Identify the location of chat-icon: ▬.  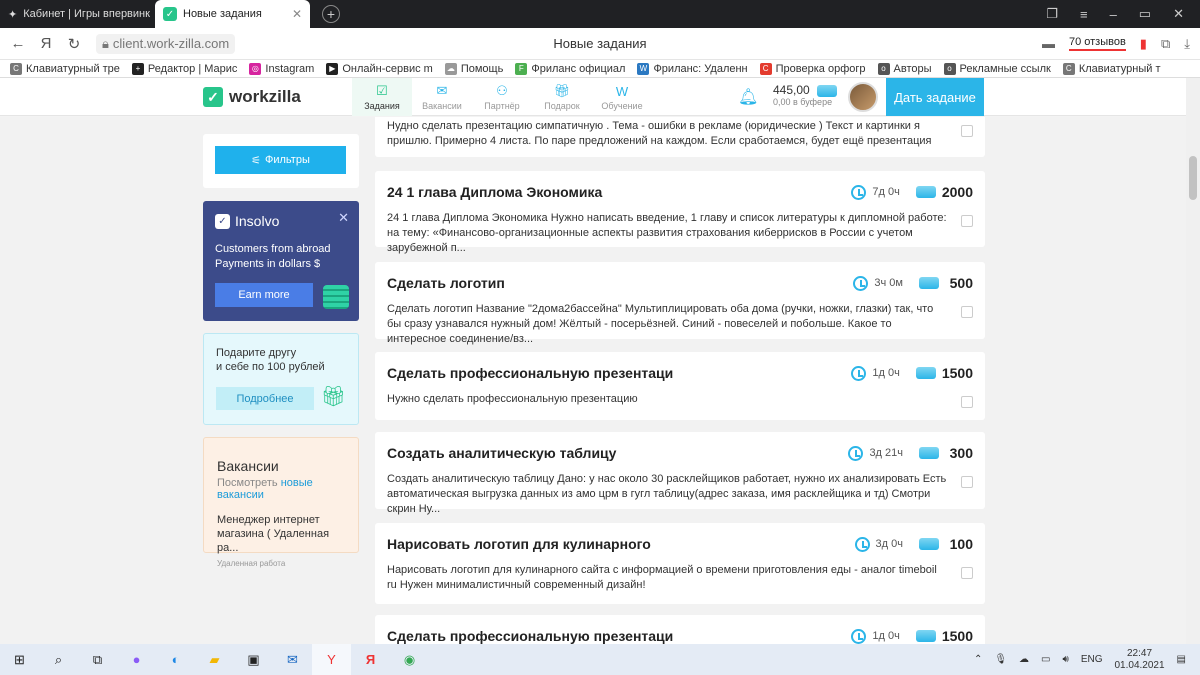
(1048, 43).